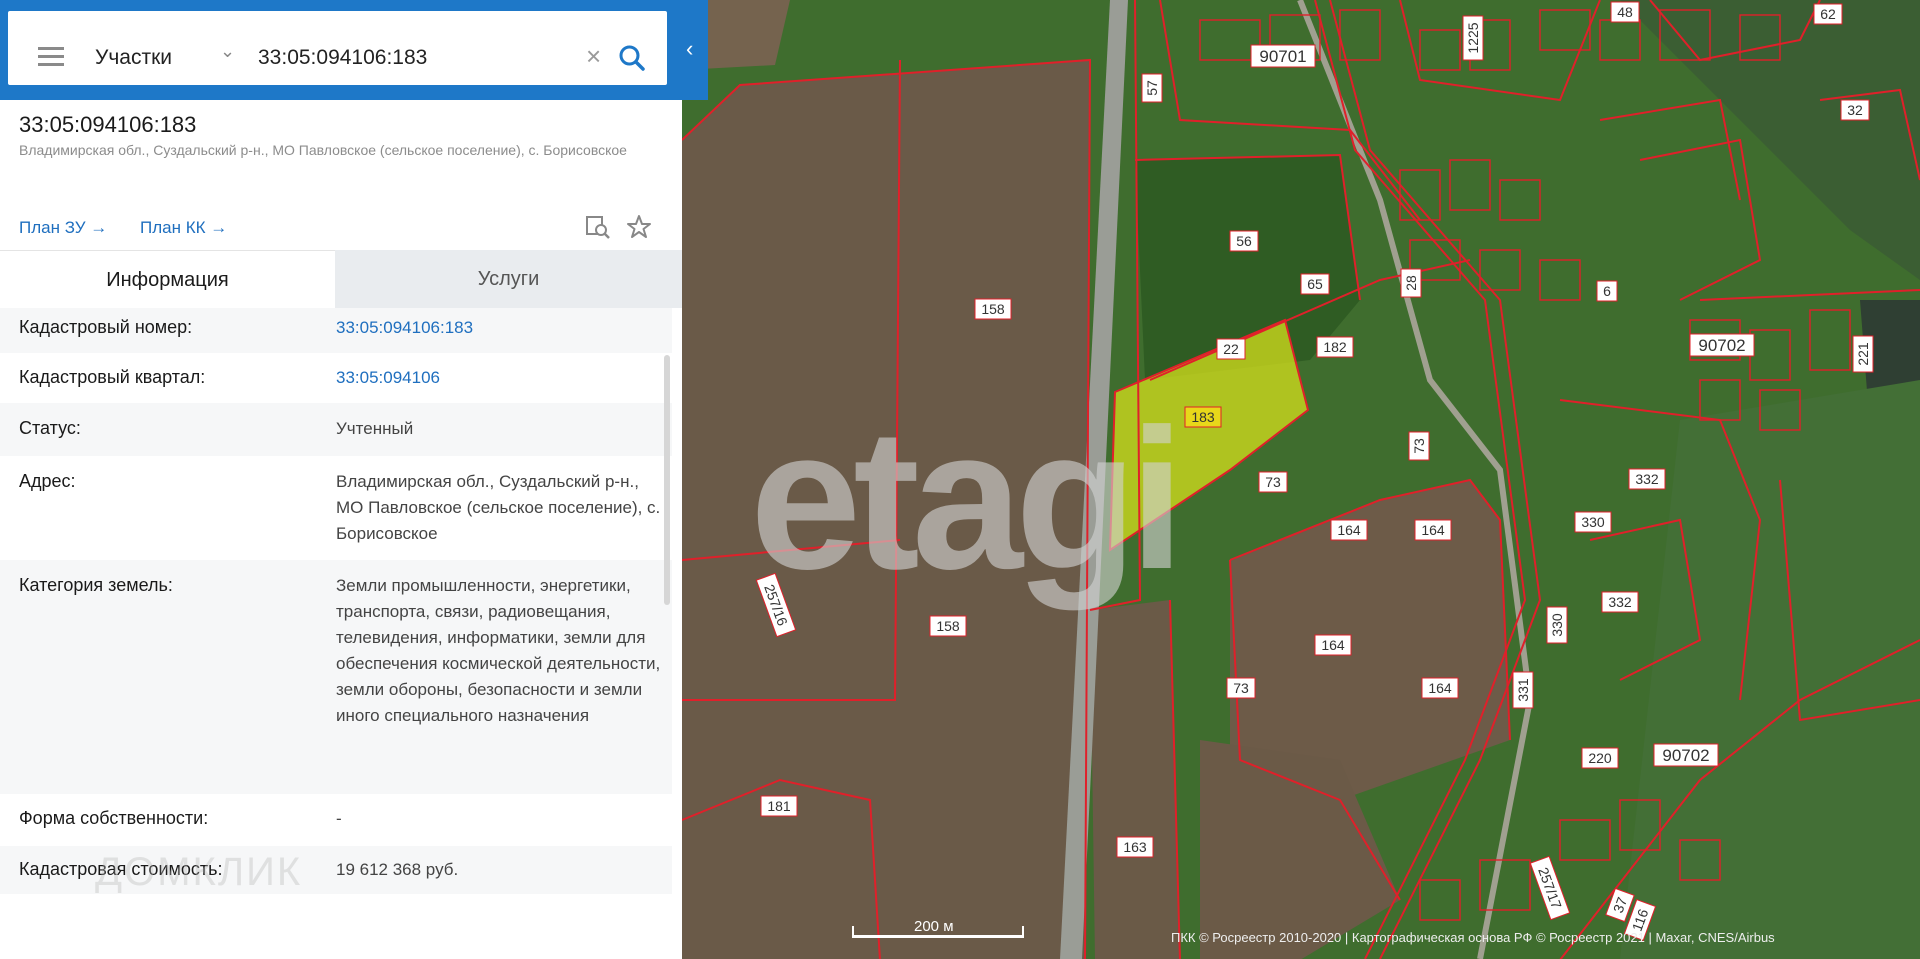  I want to click on find-on-map-icon, so click(598, 229).